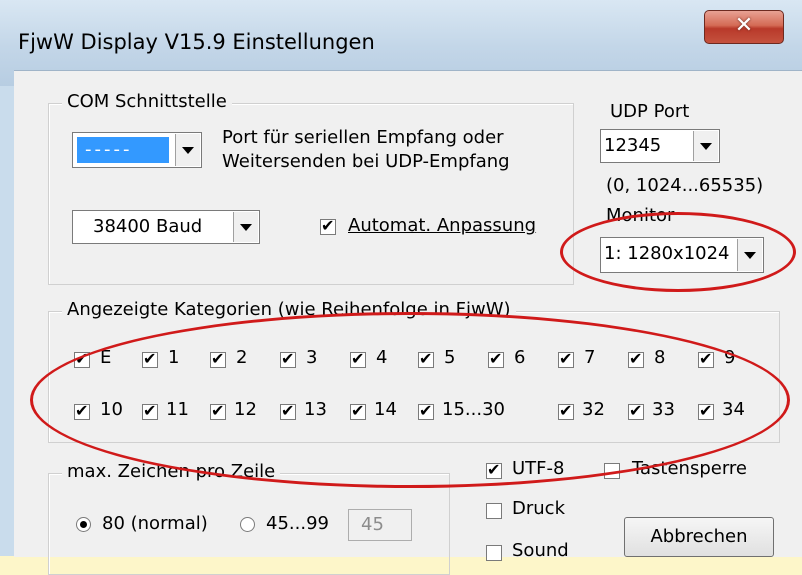 The width and height of the screenshot is (802, 575). Describe the element at coordinates (540, 550) in the screenshot. I see `sound-label: Sound` at that location.